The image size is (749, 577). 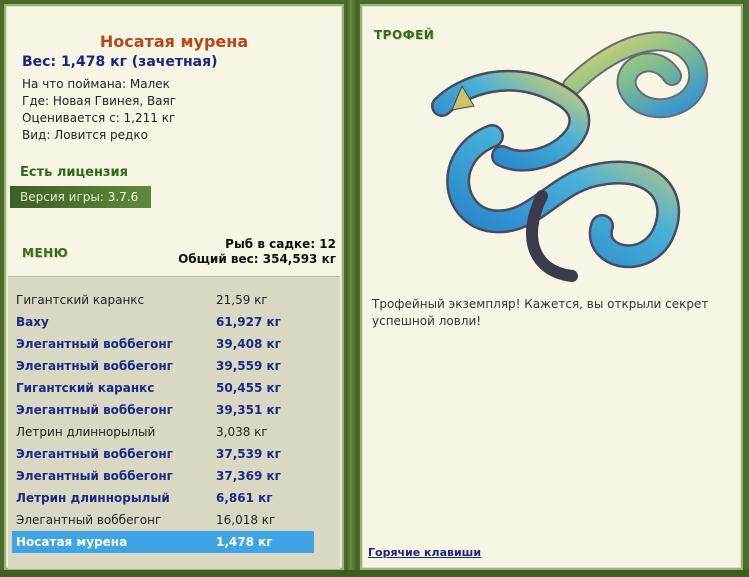 I want to click on catch-row: Элегантный воббегонг 39,351 кг, so click(x=163, y=410).